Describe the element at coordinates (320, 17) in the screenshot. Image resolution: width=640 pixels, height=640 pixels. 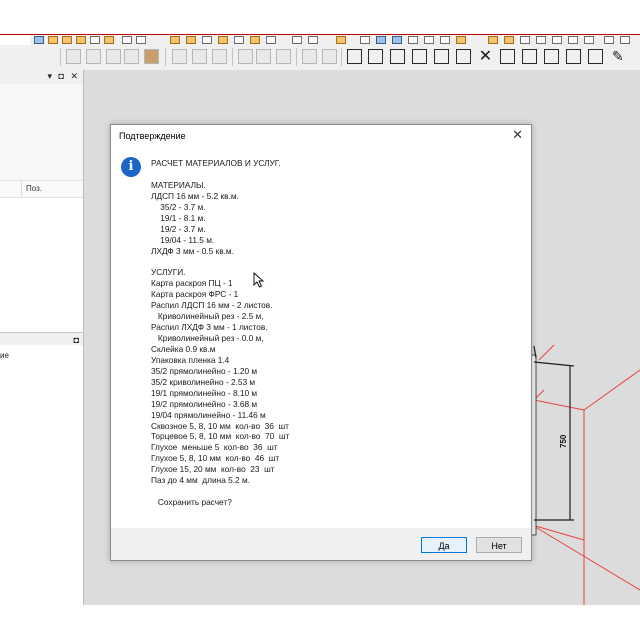
I see `top-area` at that location.